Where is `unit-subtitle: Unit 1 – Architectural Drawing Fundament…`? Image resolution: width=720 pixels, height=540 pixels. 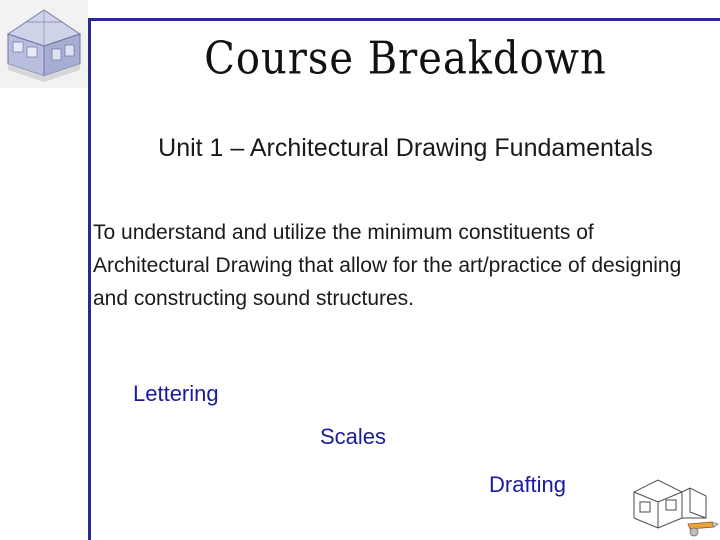 unit-subtitle: Unit 1 – Architectural Drawing Fundament… is located at coordinates (405, 148).